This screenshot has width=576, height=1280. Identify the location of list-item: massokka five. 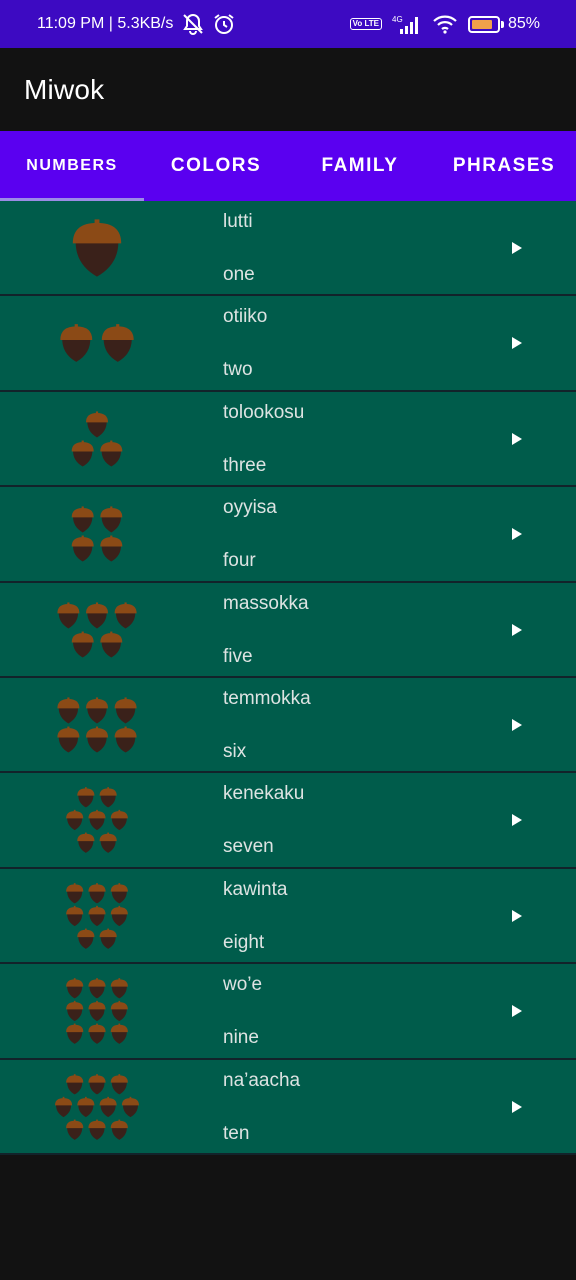
(288, 630).